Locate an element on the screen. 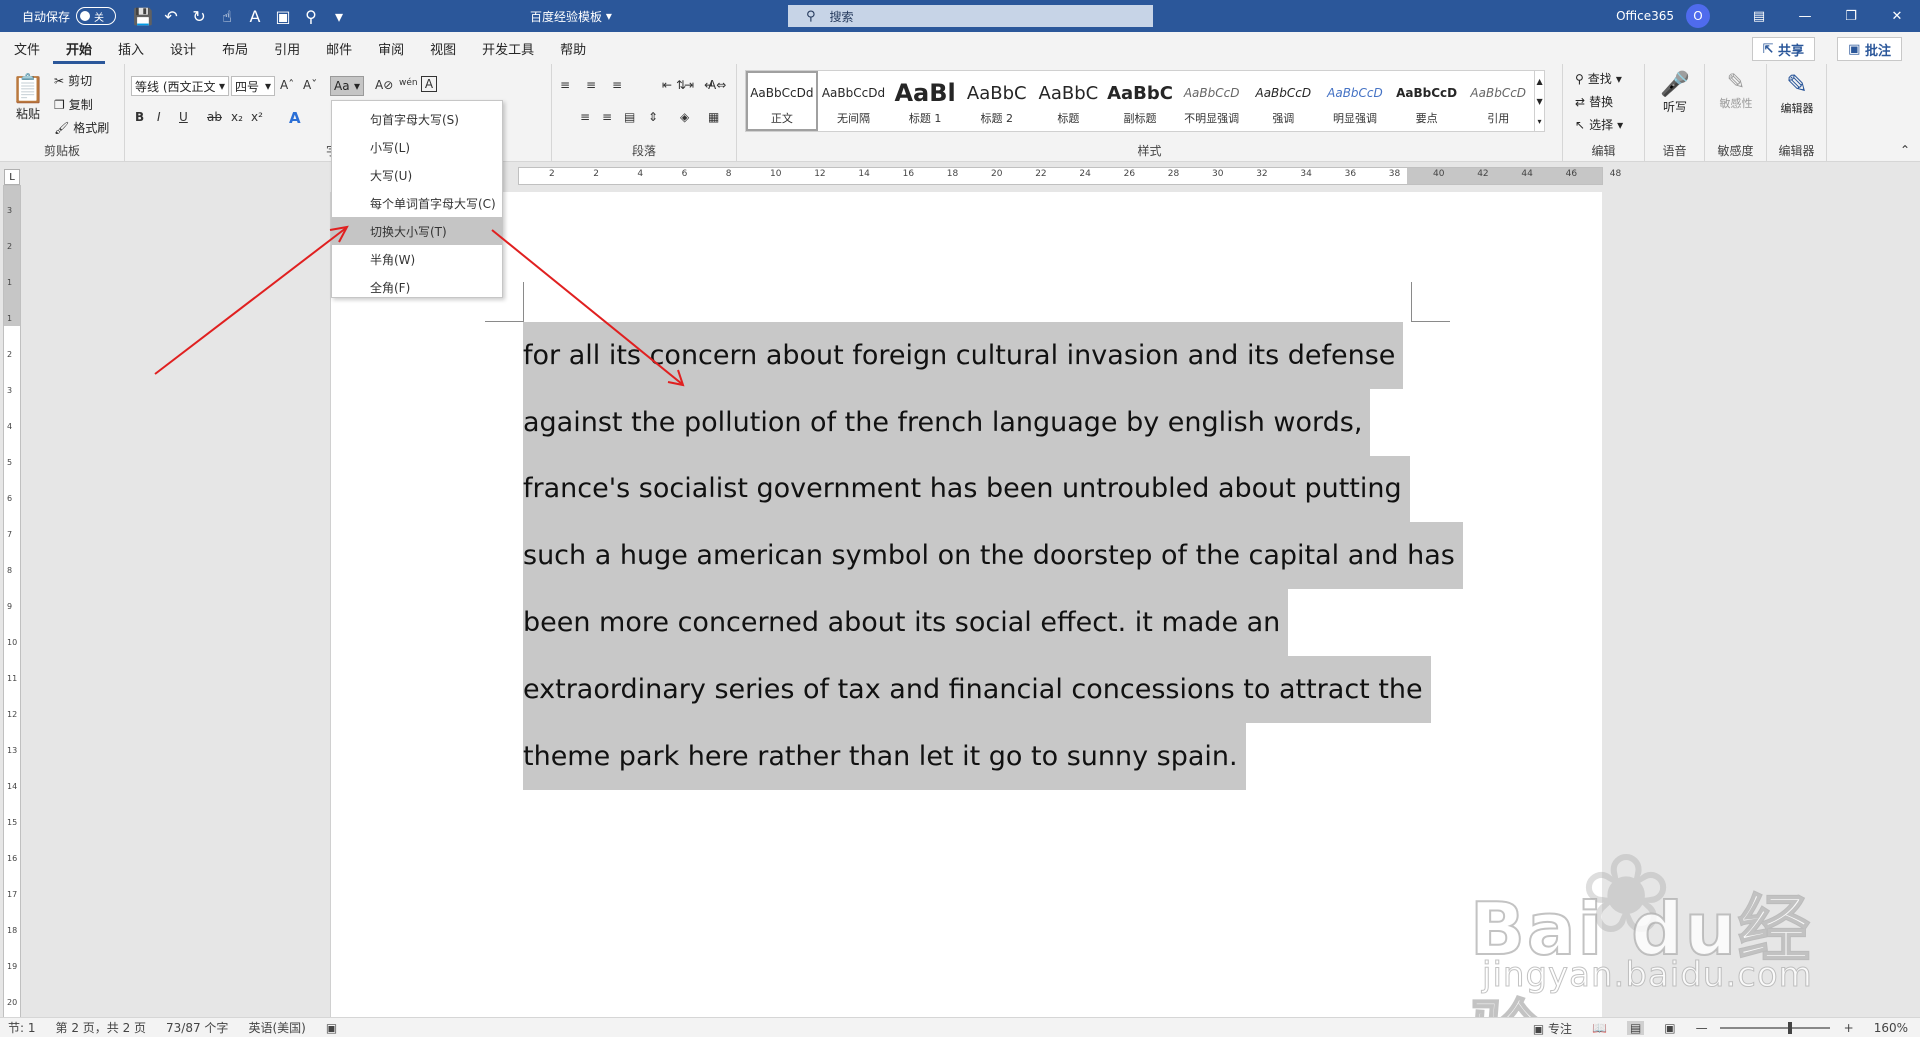 The image size is (1920, 1037). tab-design: 设计 is located at coordinates (183, 48).